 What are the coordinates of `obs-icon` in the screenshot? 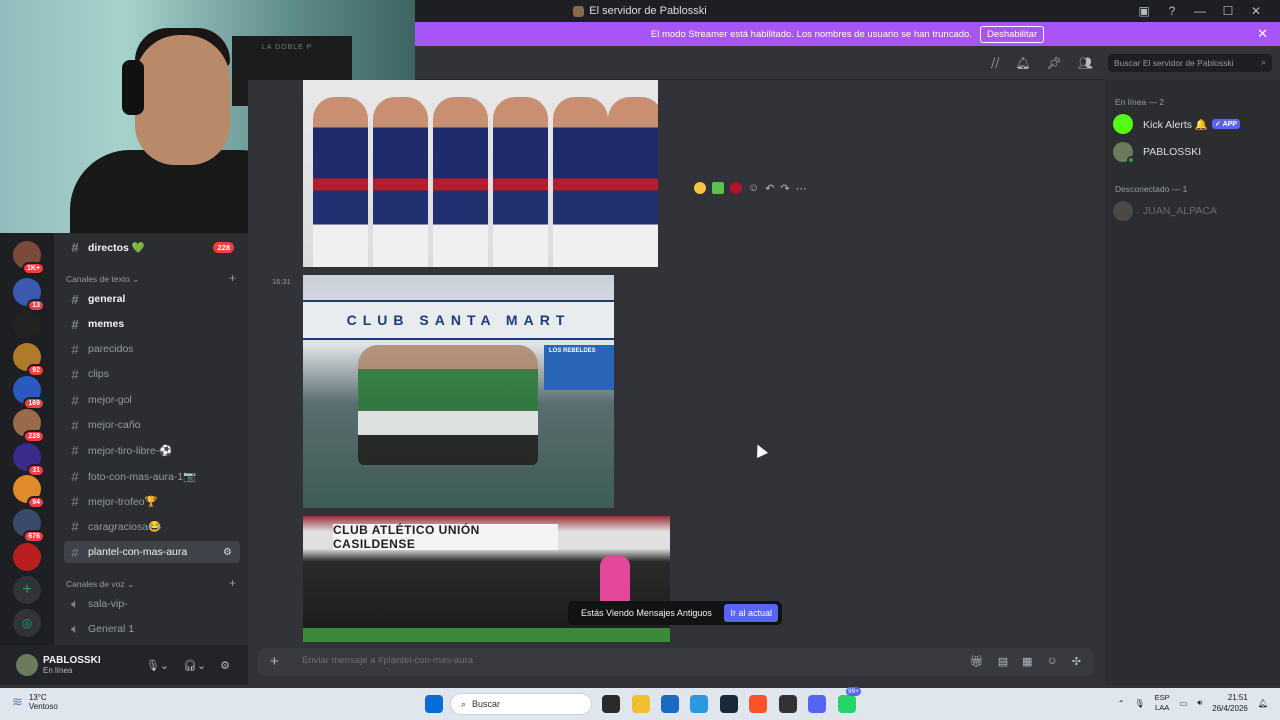 It's located at (788, 704).